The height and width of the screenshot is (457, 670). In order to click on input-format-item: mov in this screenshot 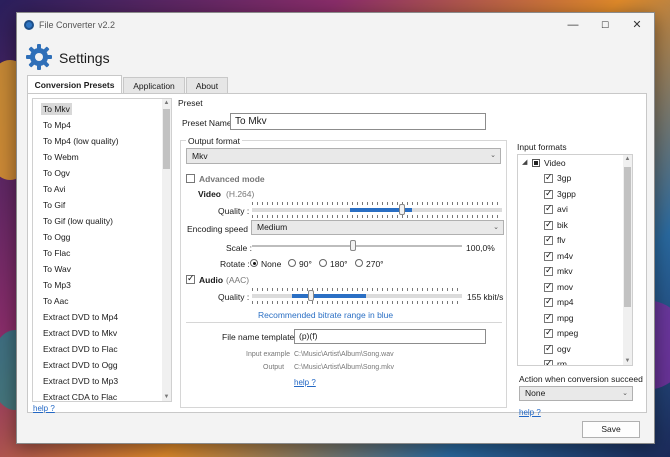, I will do `click(579, 287)`.